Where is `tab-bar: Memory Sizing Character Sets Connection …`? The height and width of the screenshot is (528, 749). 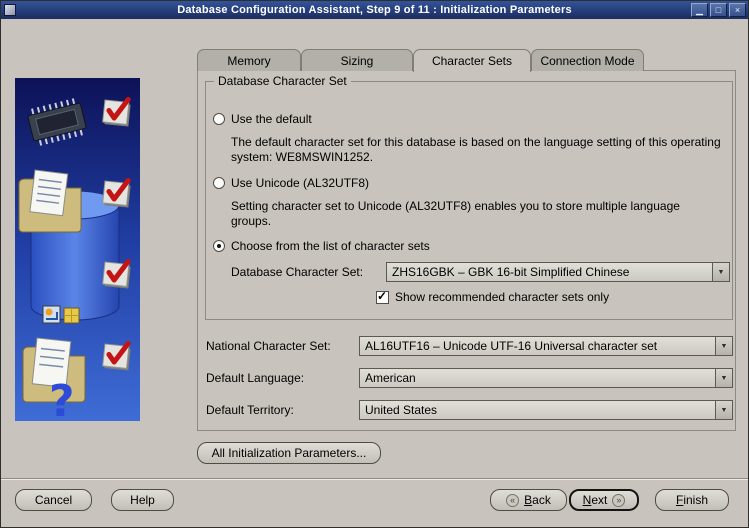 tab-bar: Memory Sizing Character Sets Connection … is located at coordinates (420, 60).